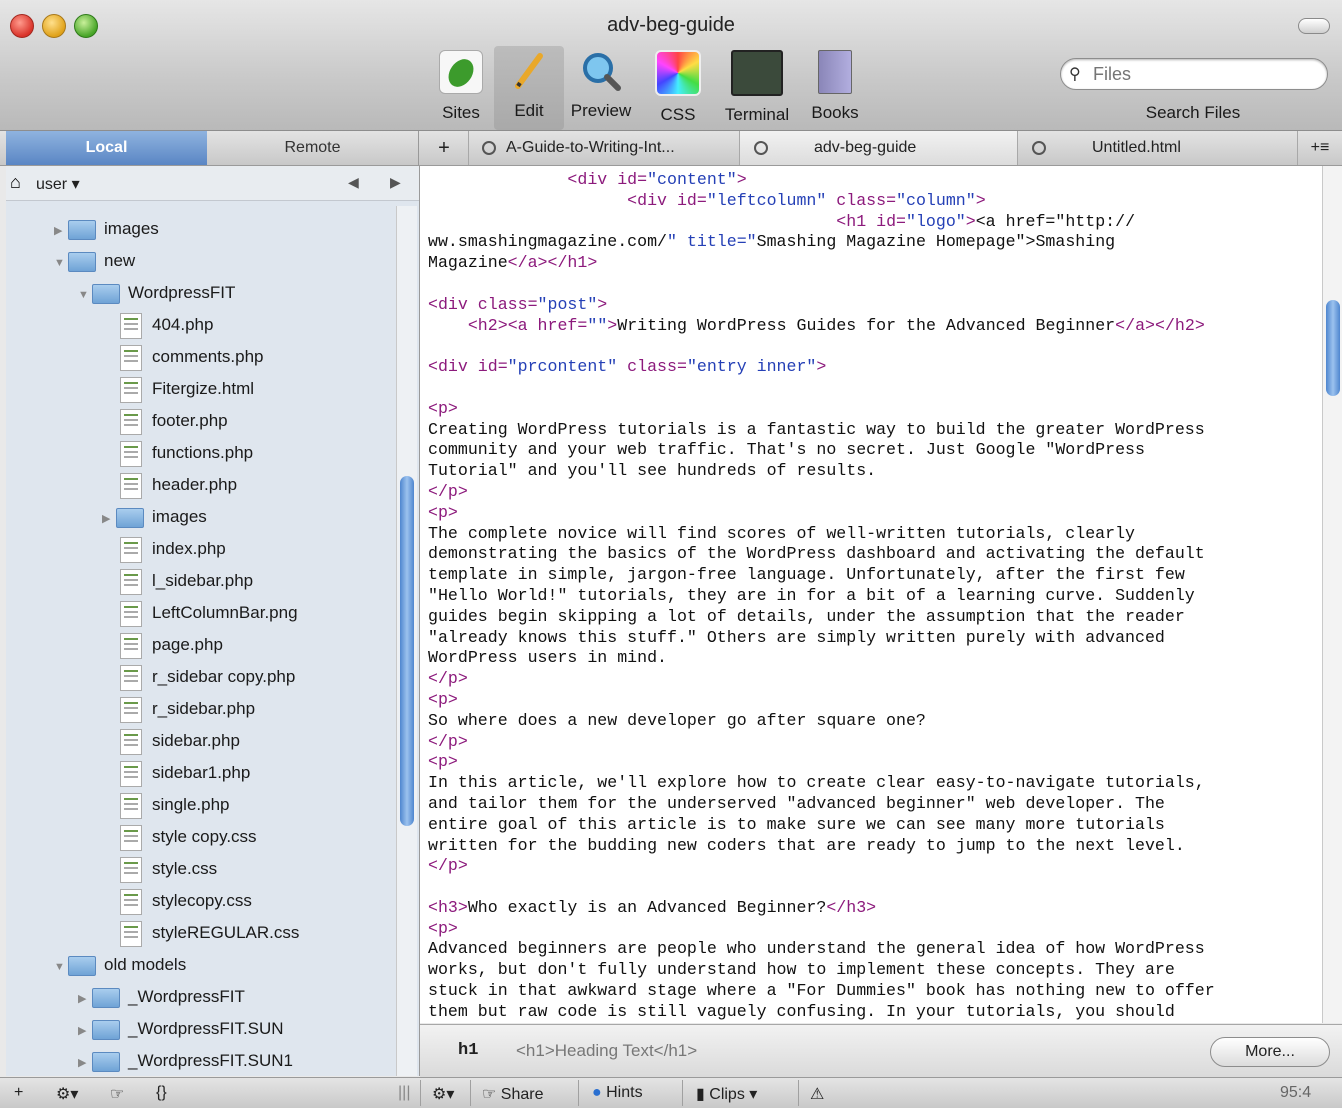 Image resolution: width=1342 pixels, height=1108 pixels. I want to click on file-row: style copy.css, so click(188, 837).